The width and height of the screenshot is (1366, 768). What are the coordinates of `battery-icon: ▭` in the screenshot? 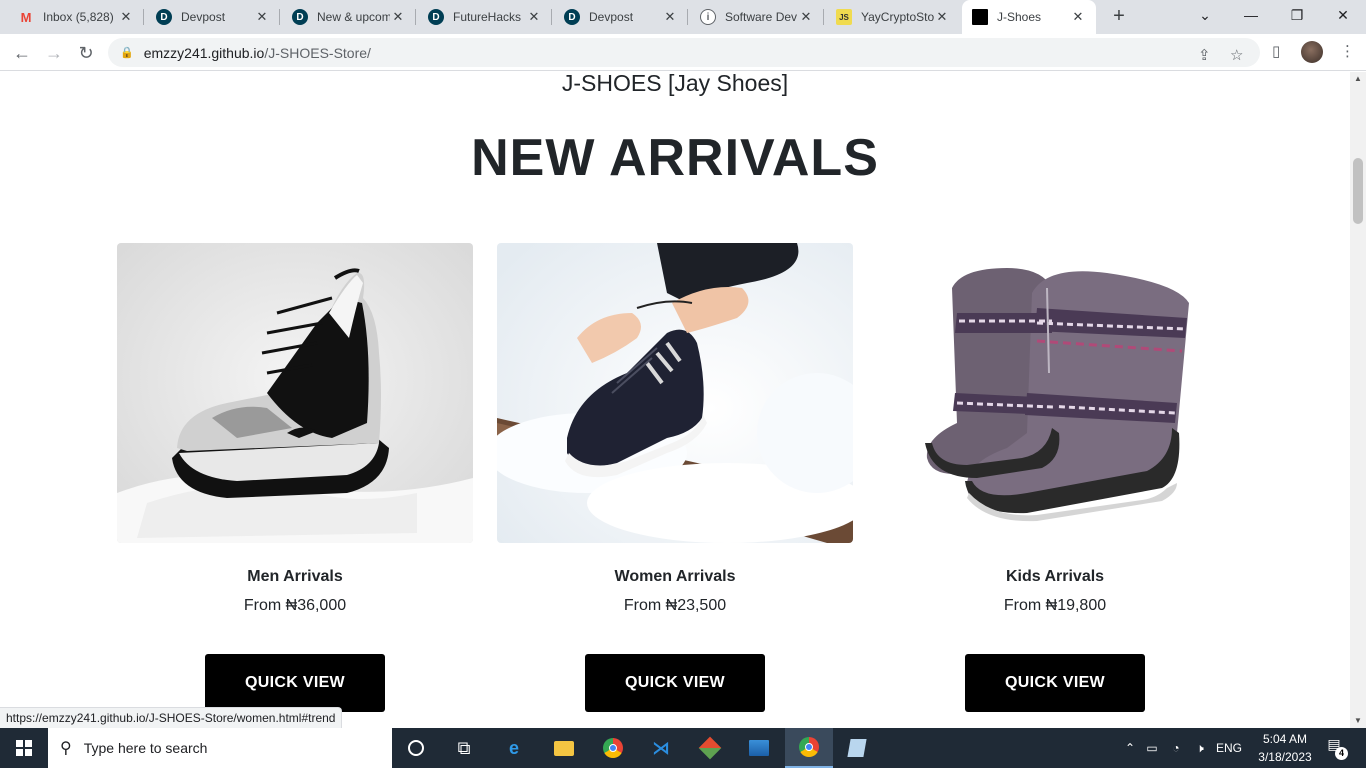 It's located at (1152, 748).